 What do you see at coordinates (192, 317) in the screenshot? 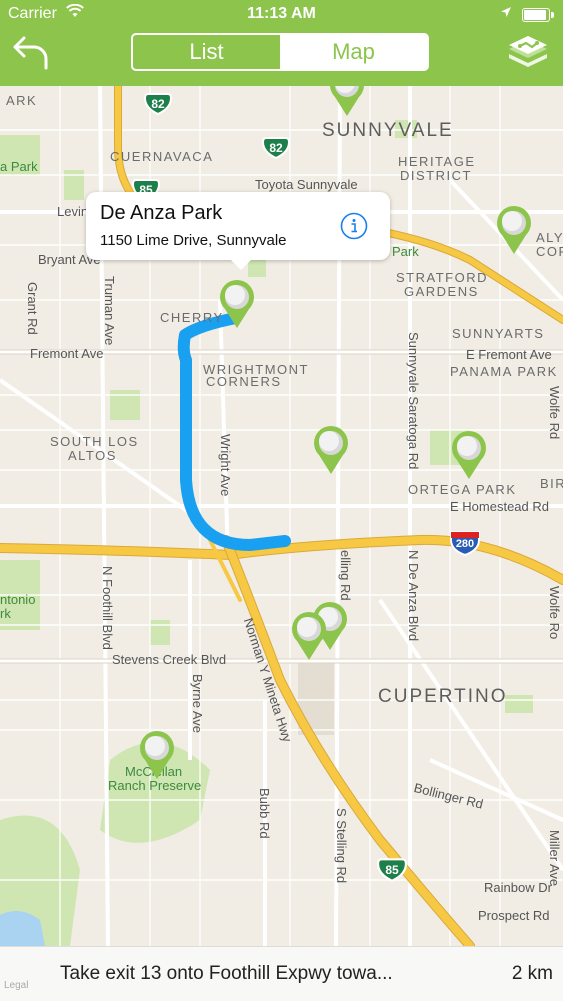
I see `map-label-cherry: CHERRY` at bounding box center [192, 317].